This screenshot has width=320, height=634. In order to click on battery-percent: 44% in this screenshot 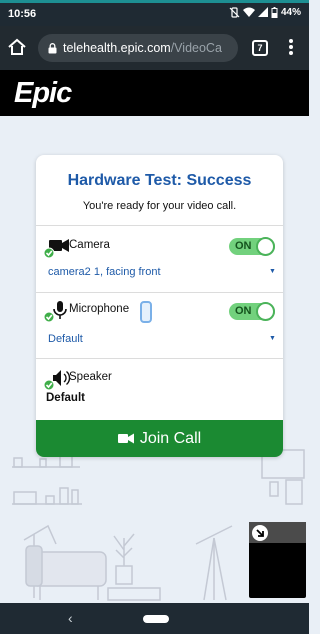, I will do `click(290, 12)`.